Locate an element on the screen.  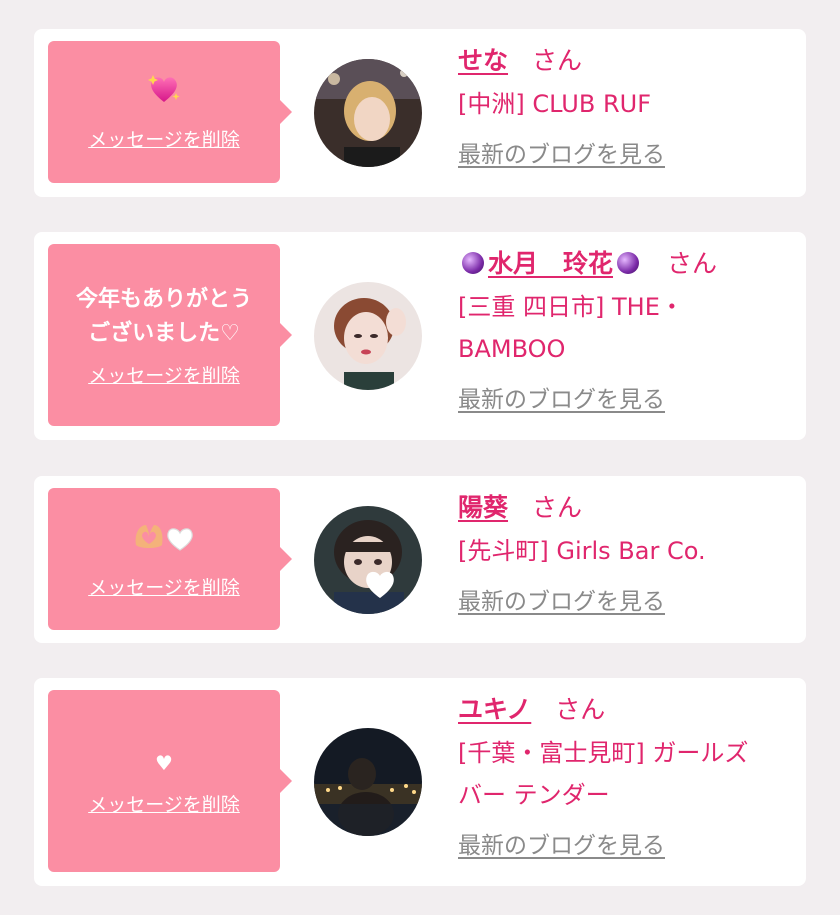
sender-info: ユキノ さん [千葉・富士見町] ガールズ バー テンダー 最新のブログを見る is located at coordinates (628, 776).